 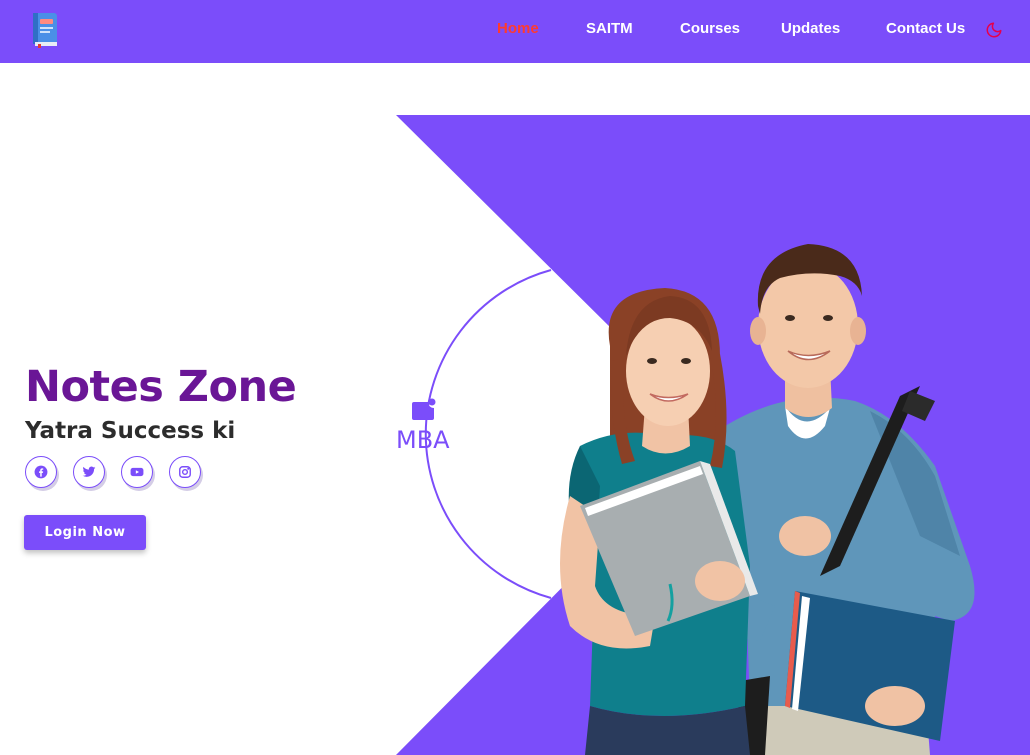 I want to click on moon-icon, so click(x=994, y=30).